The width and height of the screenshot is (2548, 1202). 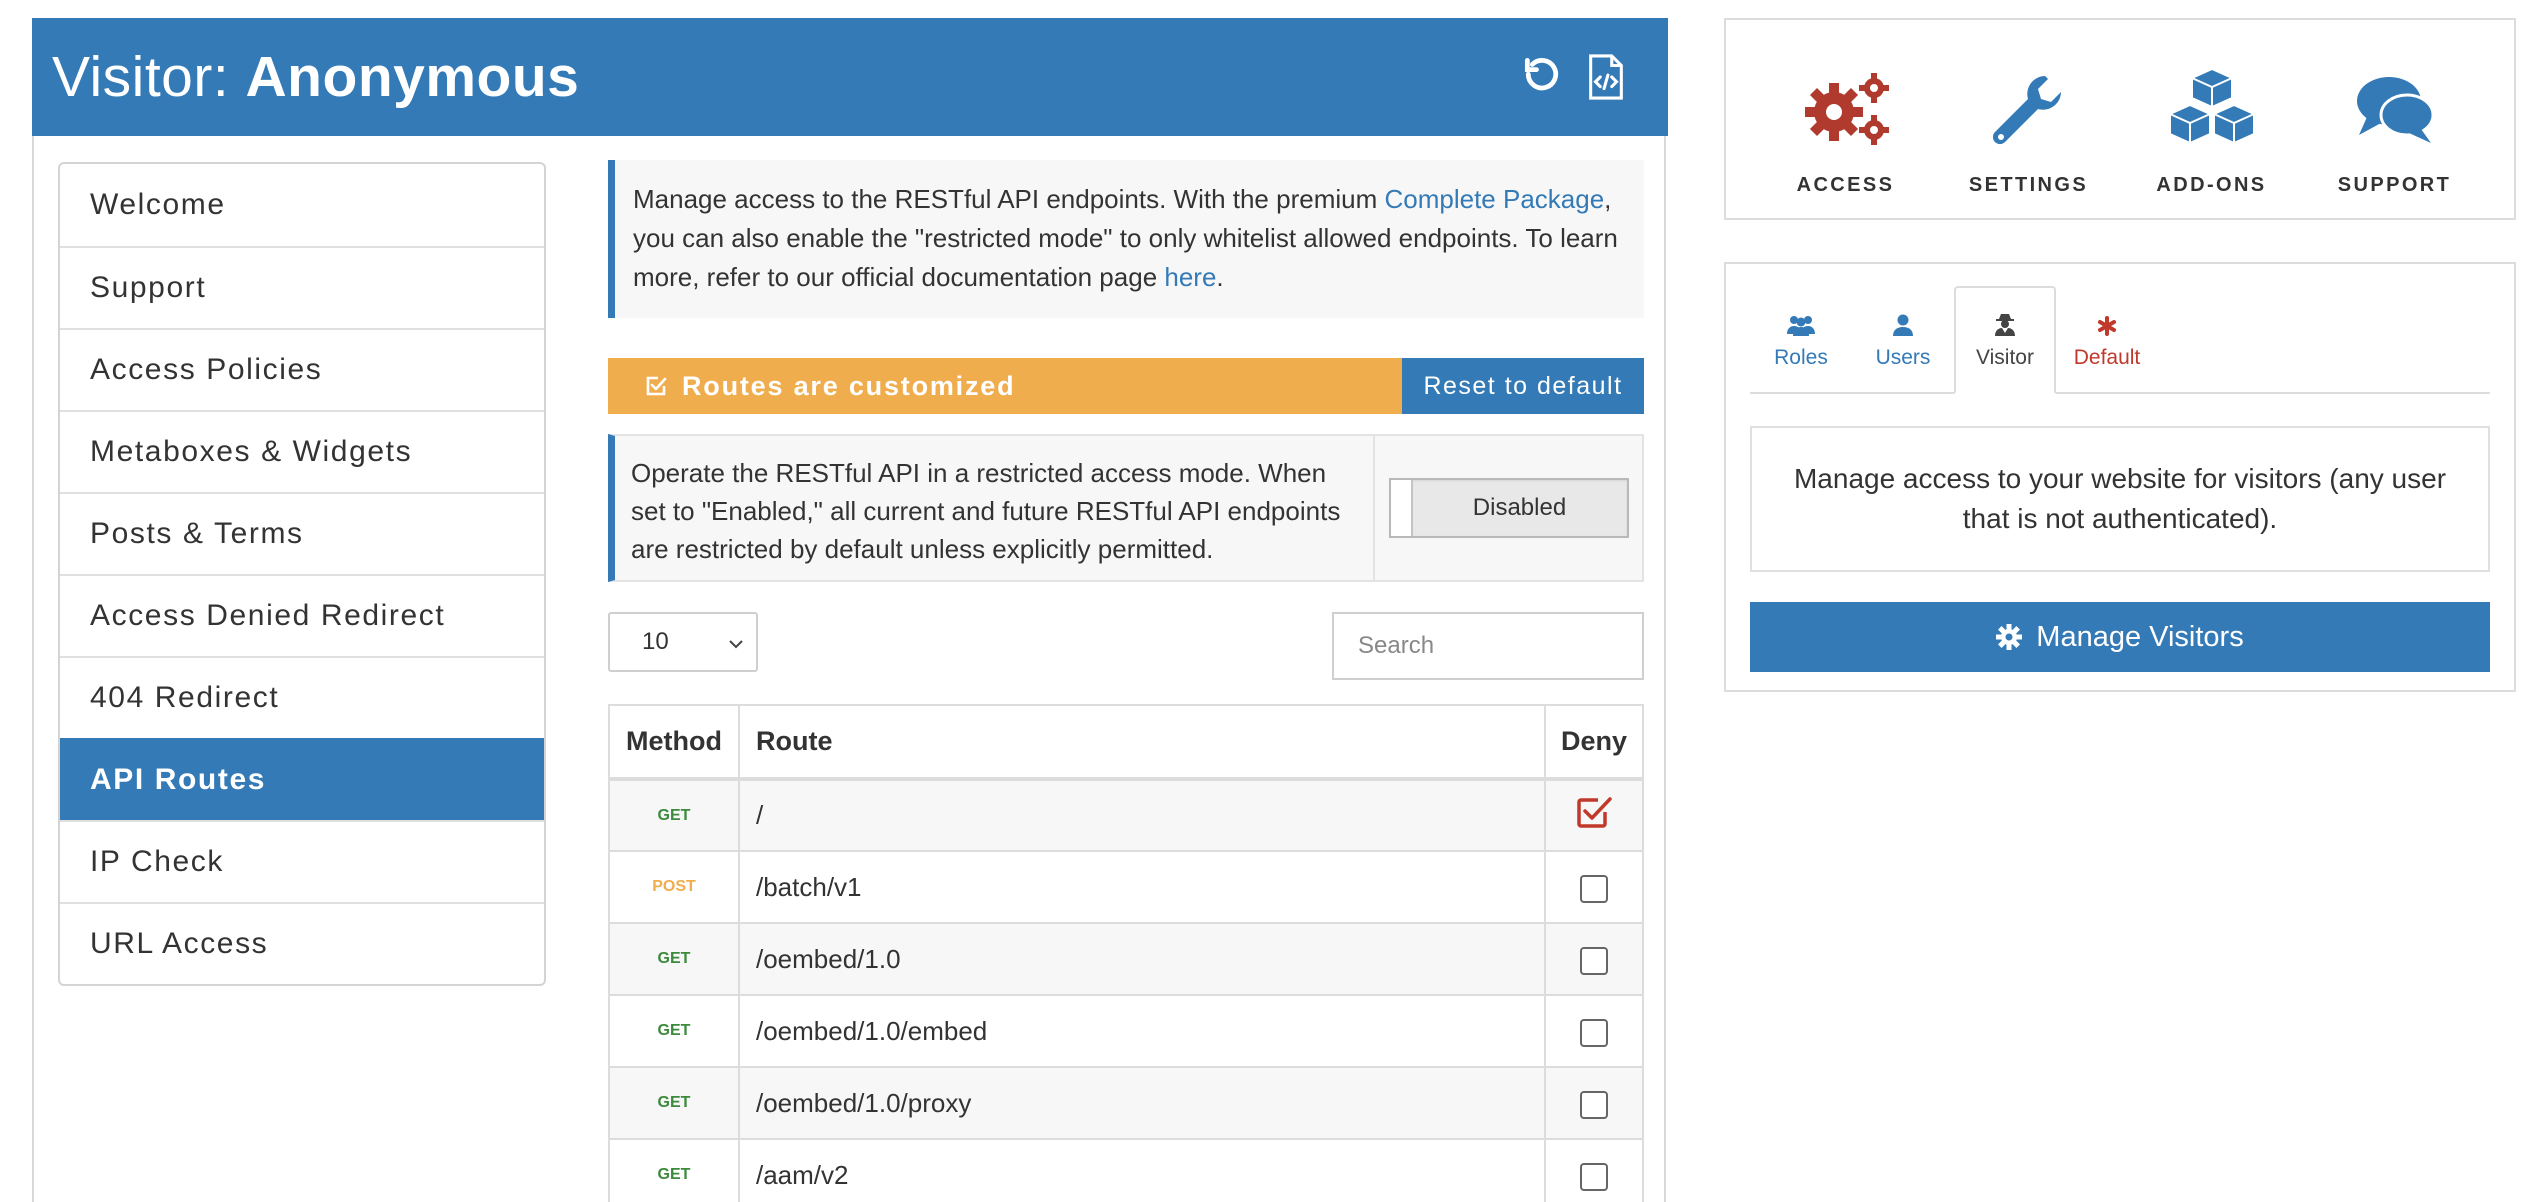 What do you see at coordinates (2107, 339) in the screenshot?
I see `tab-default: Default` at bounding box center [2107, 339].